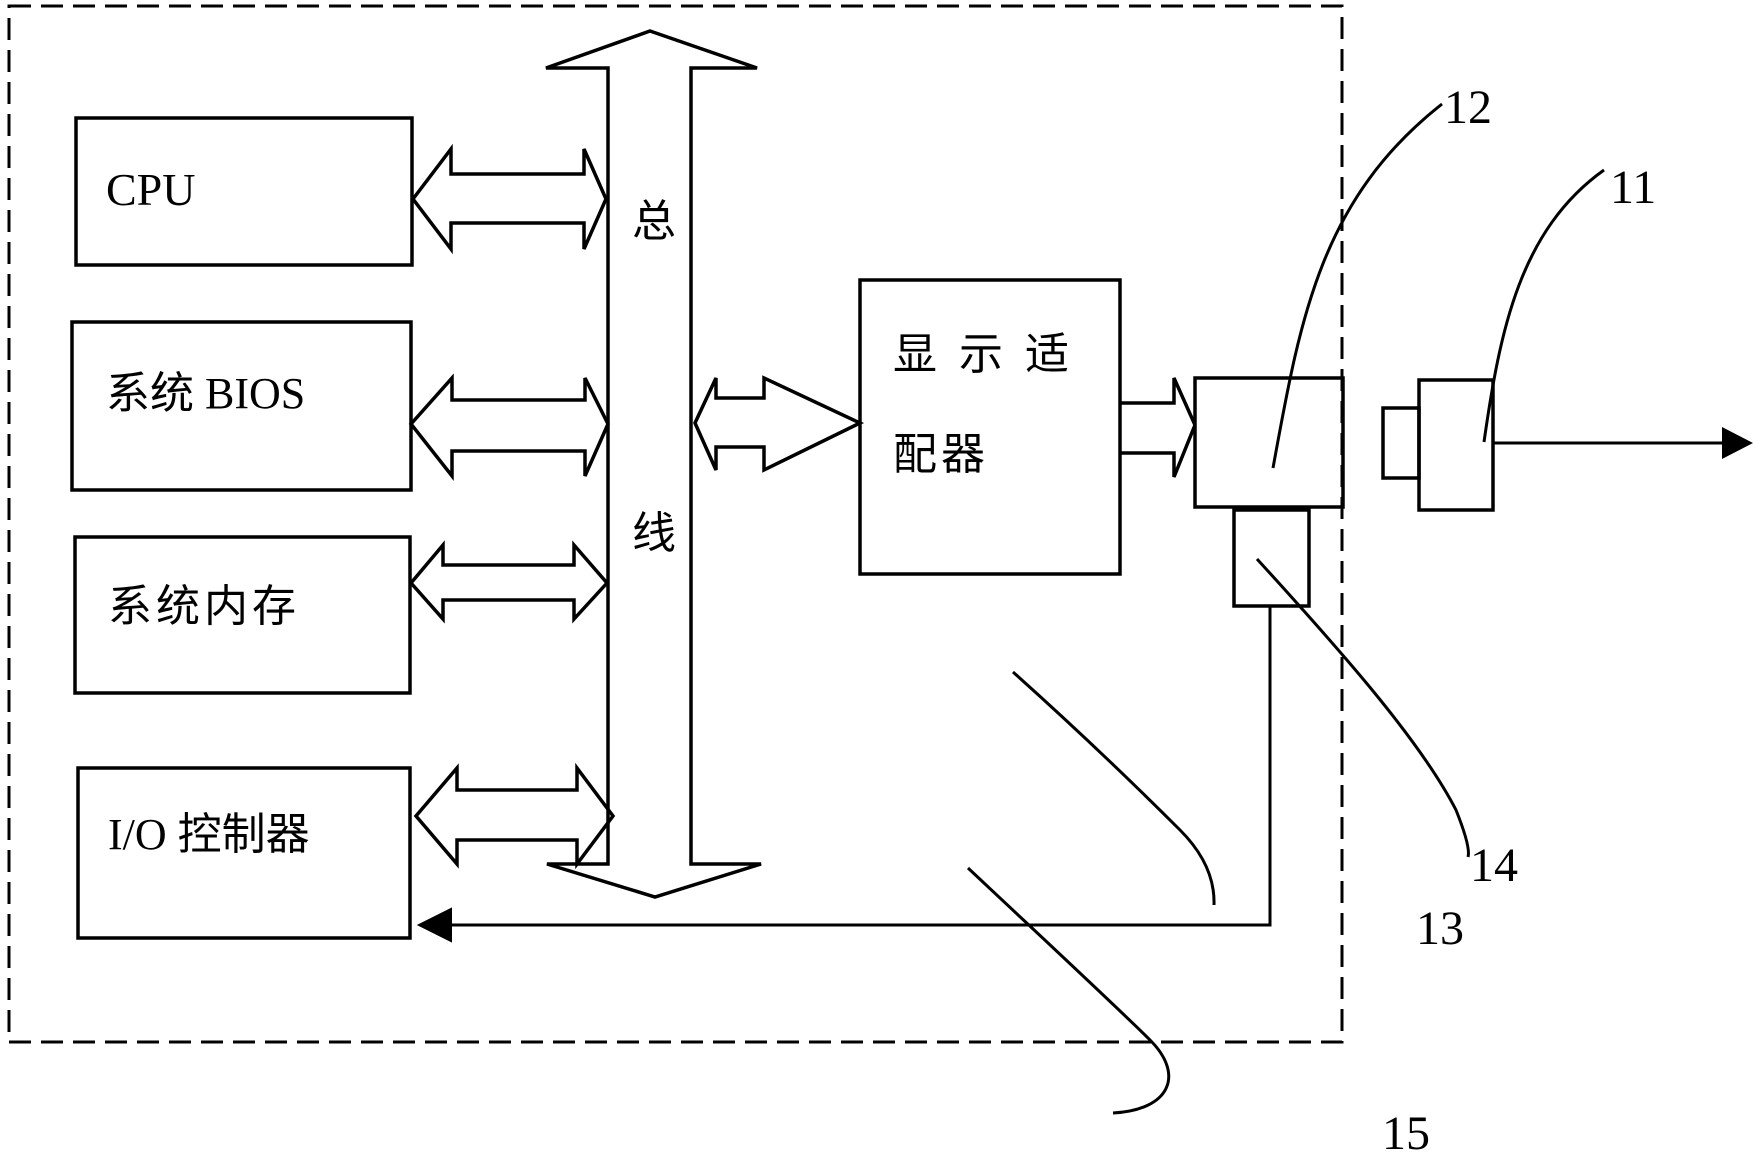 This screenshot has height=1166, width=1753. Describe the element at coordinates (654, 533) in the screenshot. I see `bus-label-char-2: 线` at that location.